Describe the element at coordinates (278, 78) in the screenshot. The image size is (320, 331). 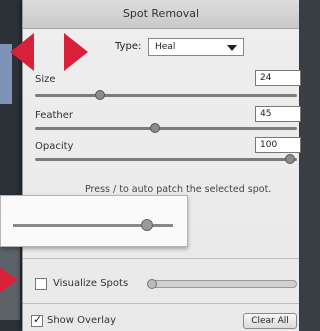
I see `size-field: 24` at that location.